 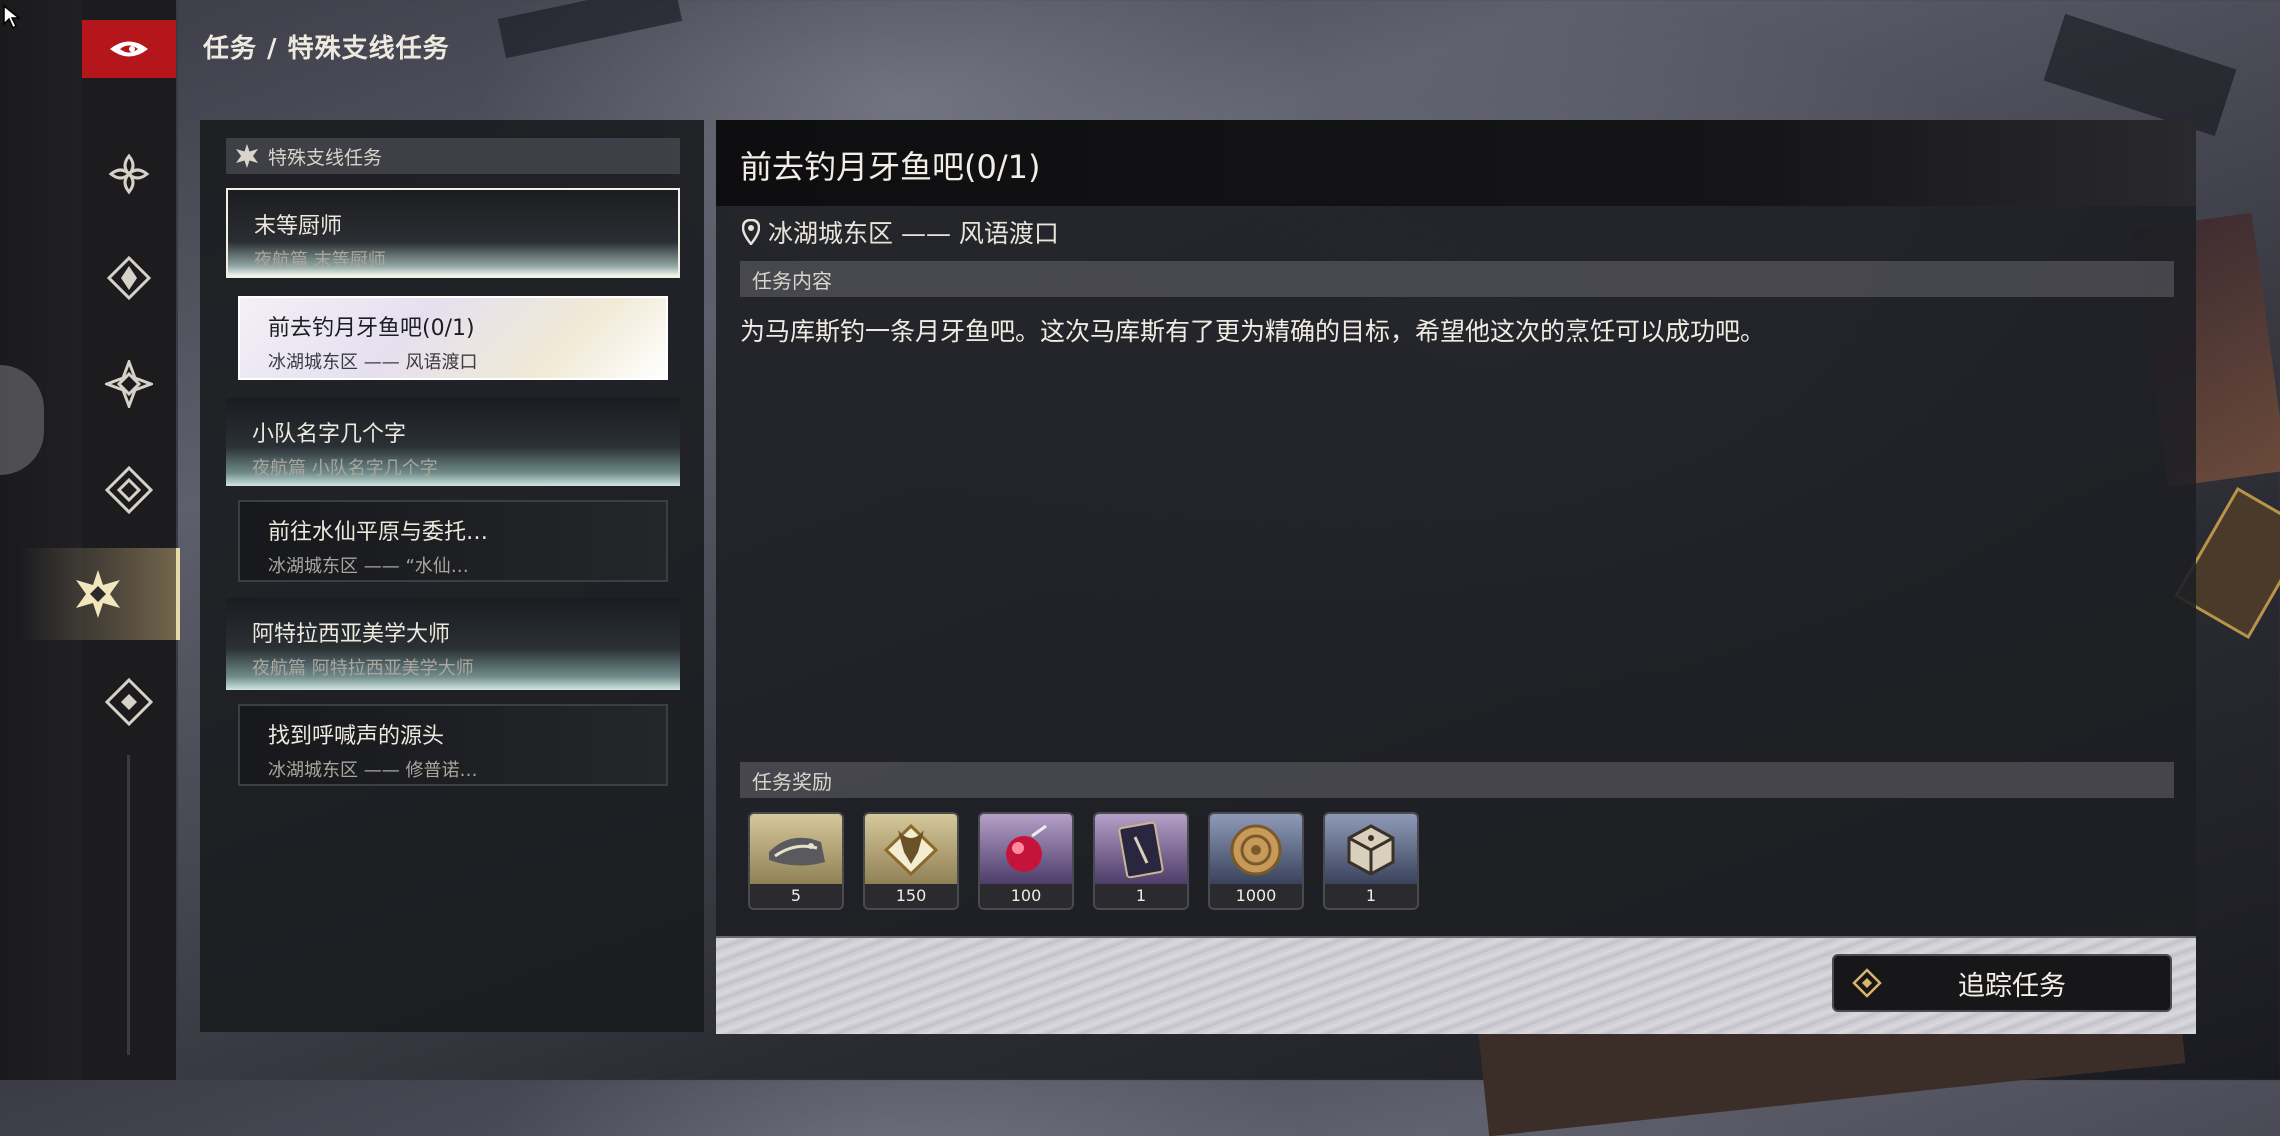 What do you see at coordinates (796, 850) in the screenshot?
I see `fish-scroll-icon` at bounding box center [796, 850].